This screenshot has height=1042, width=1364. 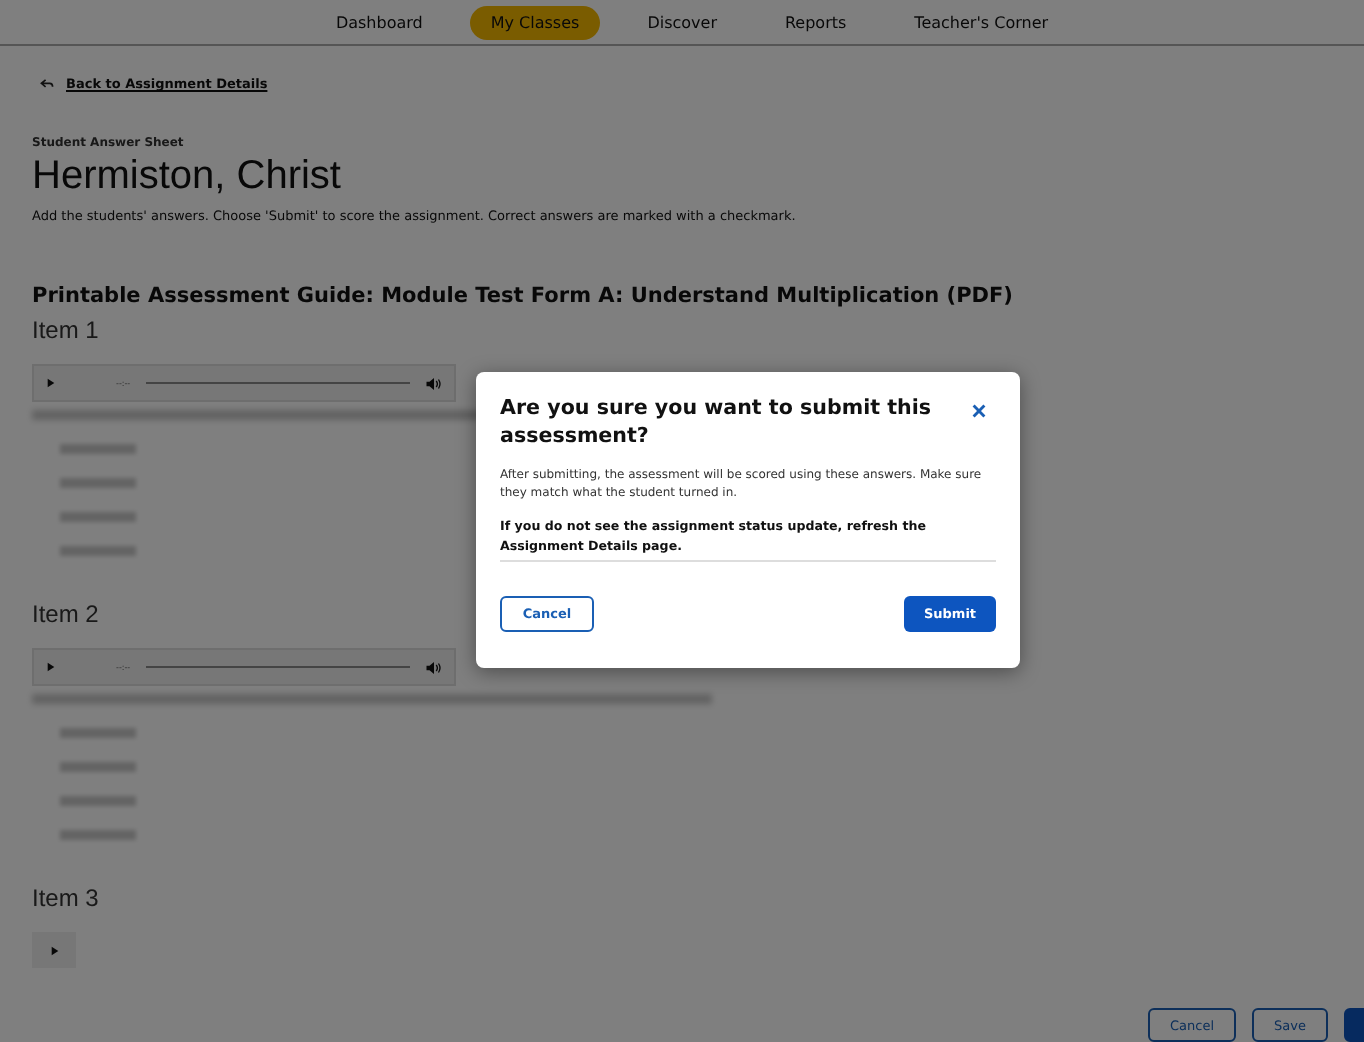 What do you see at coordinates (682, 22) in the screenshot?
I see `nav-tab: Discover` at bounding box center [682, 22].